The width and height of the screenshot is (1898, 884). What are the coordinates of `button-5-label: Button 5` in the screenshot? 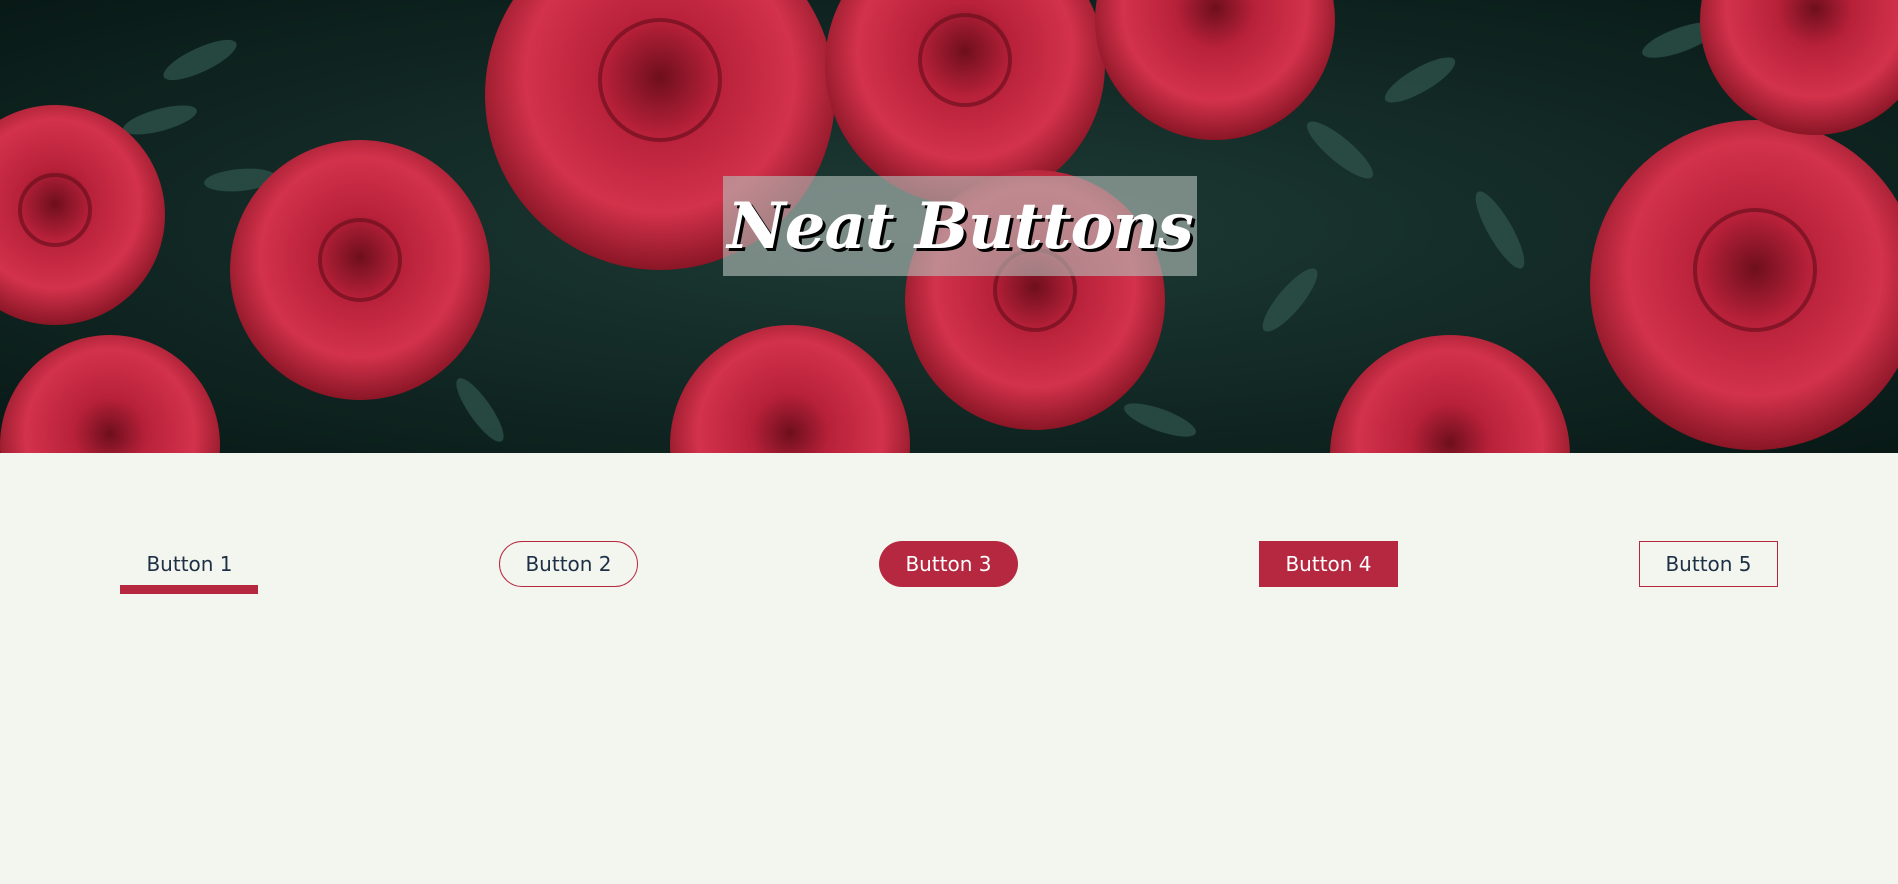 It's located at (1708, 564).